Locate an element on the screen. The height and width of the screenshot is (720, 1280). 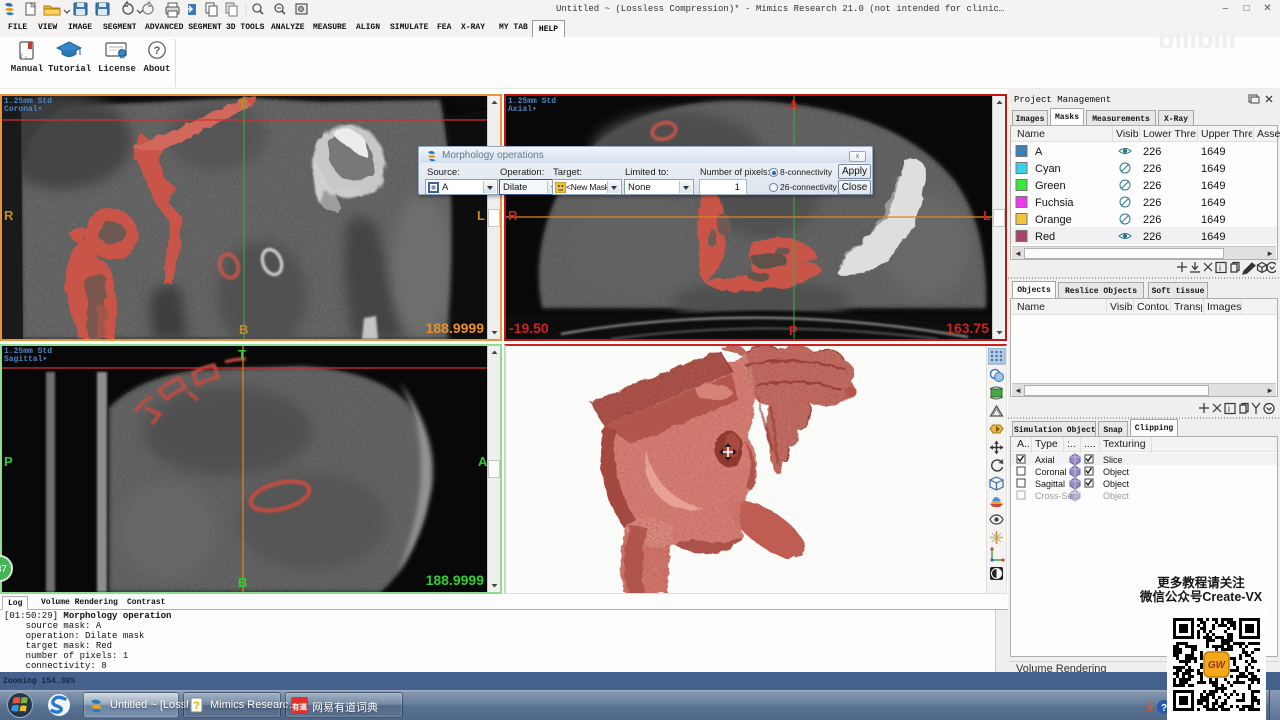
svg-text: Cyan is located at coordinates (1048, 169).